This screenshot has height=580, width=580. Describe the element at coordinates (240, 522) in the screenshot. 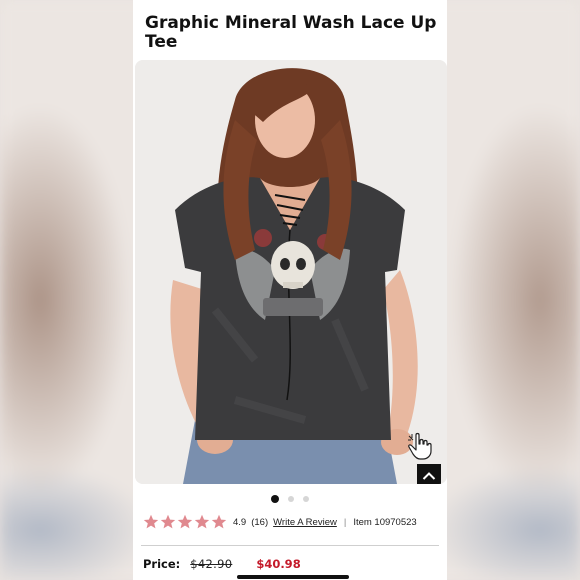

I see `rating-value: 4.9` at that location.